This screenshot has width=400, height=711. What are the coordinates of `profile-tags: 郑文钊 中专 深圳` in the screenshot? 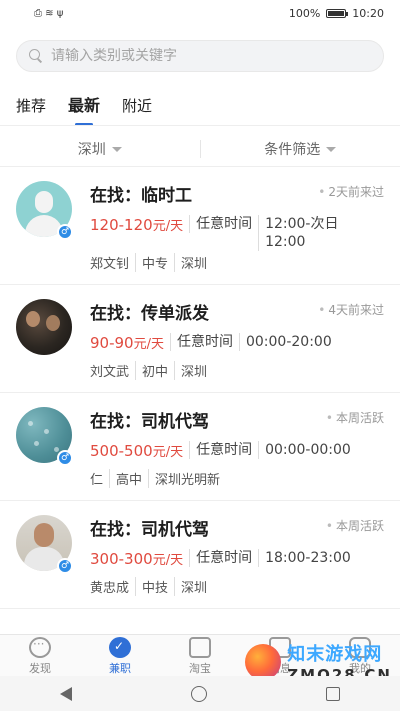 It's located at (151, 262).